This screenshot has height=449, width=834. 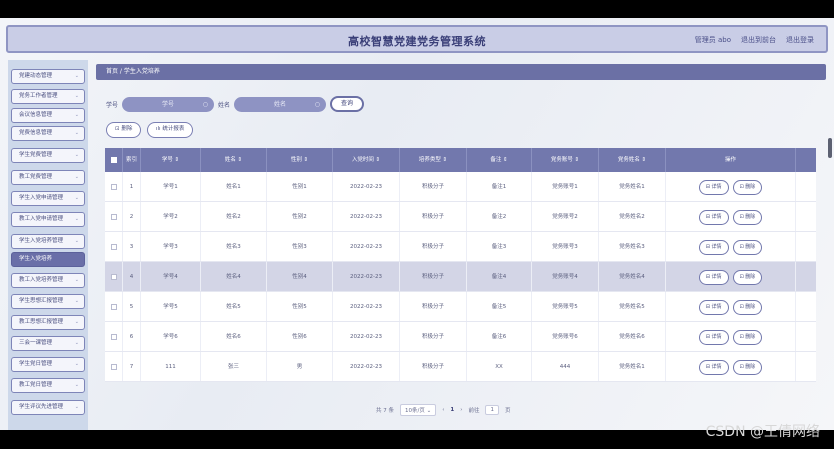 I want to click on table-row: 7 111 张三男 2022-02-23 积极分子 XX 444 党务姓名1 ⊟ 详情 ⊡ 删除, so click(x=460, y=367).